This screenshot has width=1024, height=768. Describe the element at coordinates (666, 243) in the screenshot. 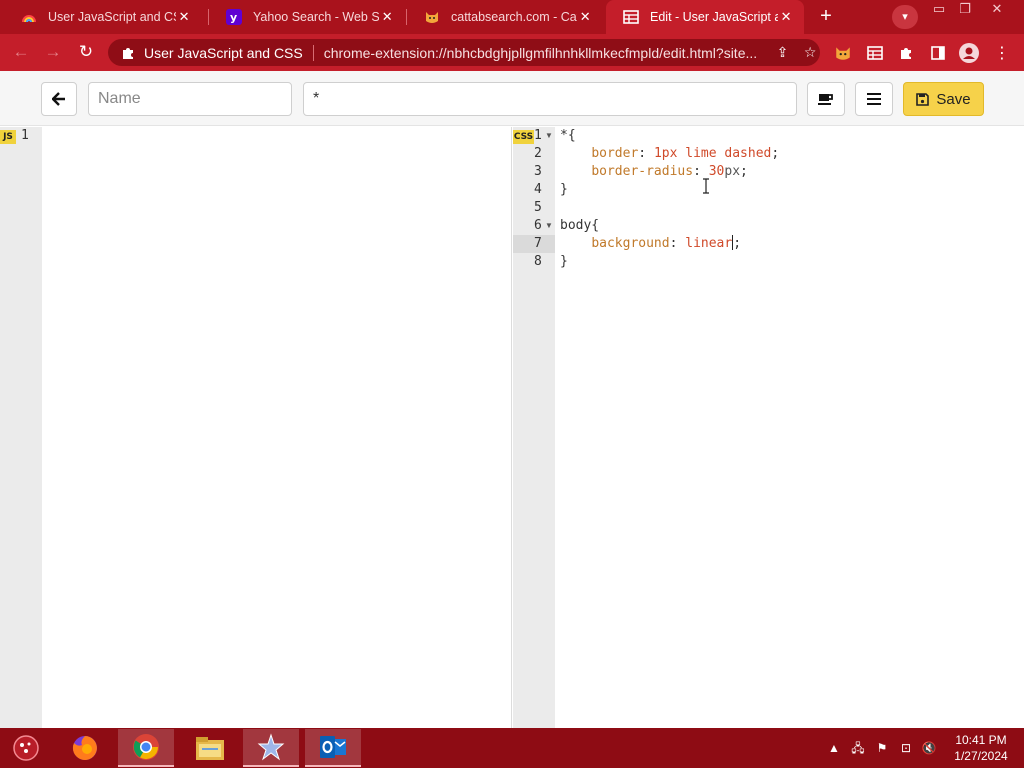

I see `code-line-active: background: linear;` at that location.